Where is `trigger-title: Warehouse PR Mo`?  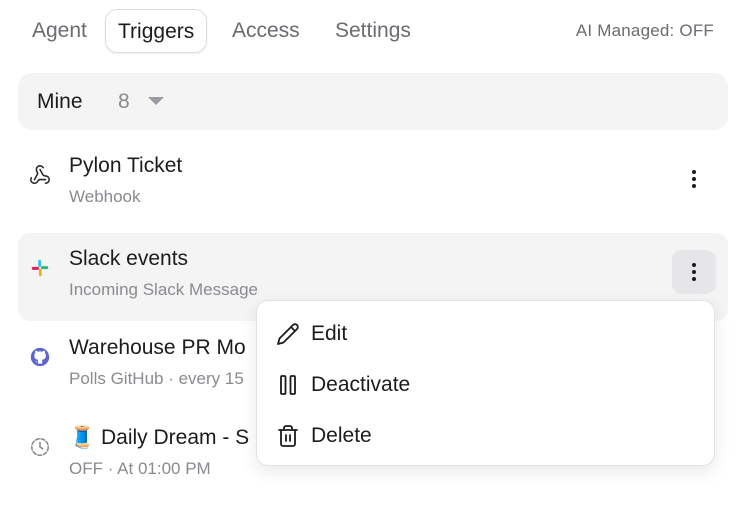
trigger-title: Warehouse PR Mo is located at coordinates (157, 347).